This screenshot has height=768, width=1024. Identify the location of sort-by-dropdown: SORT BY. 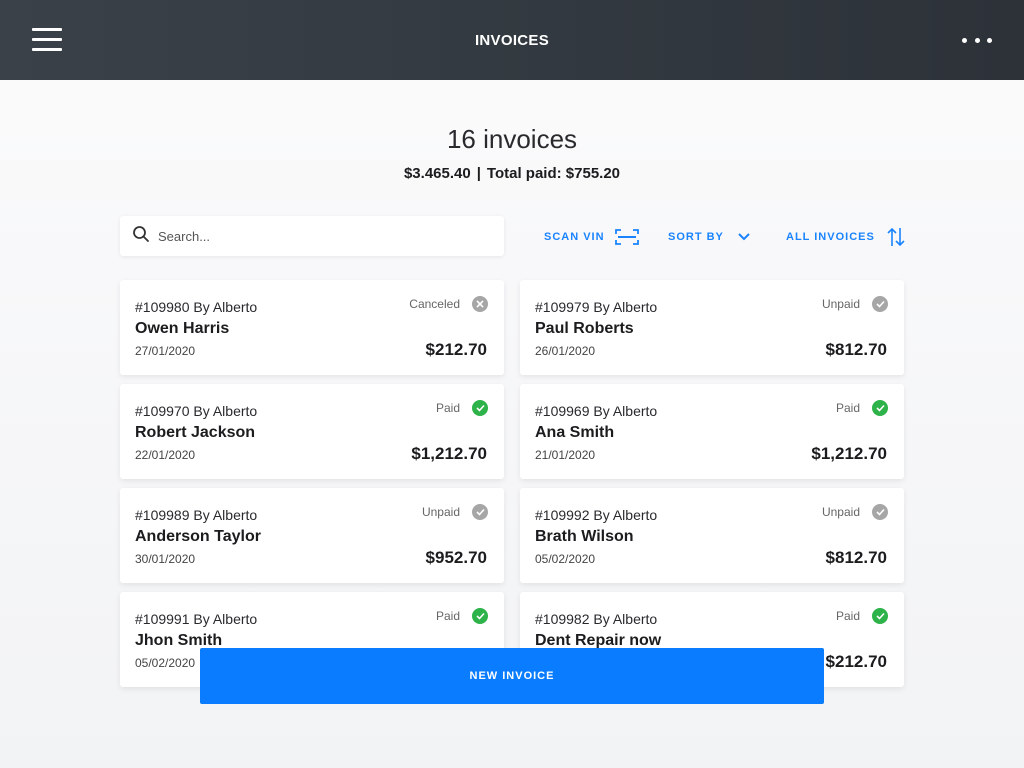
(709, 237).